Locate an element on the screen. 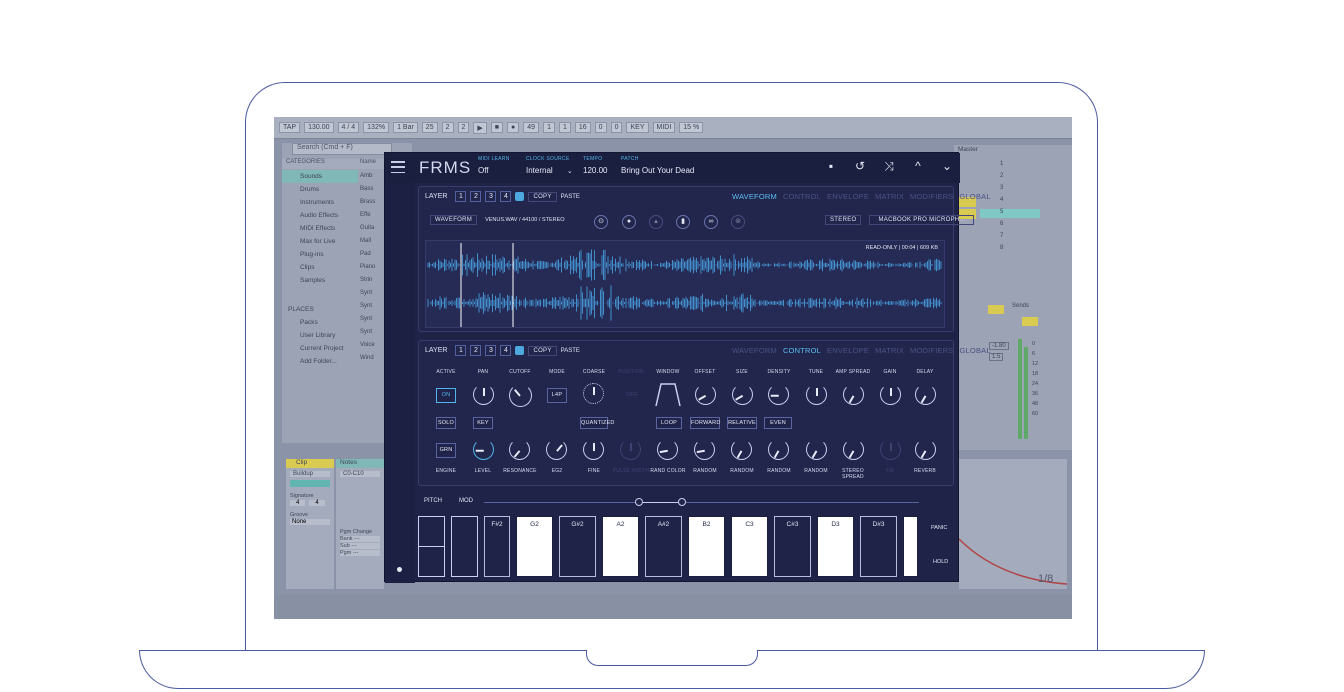  master-scene: 5 is located at coordinates (1010, 213).